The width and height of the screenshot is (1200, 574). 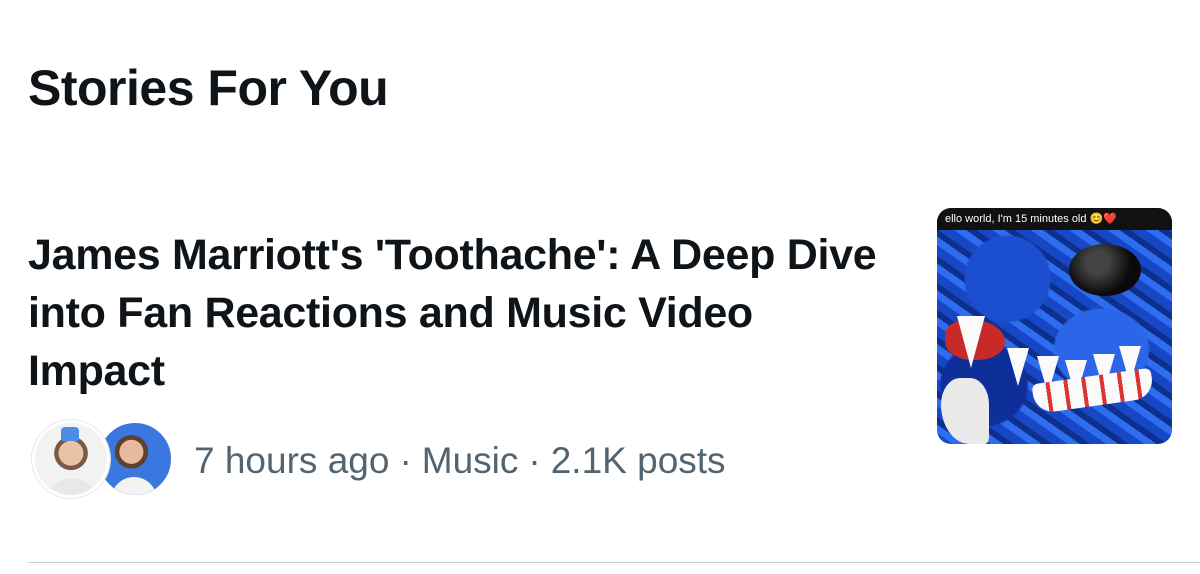 I want to click on story-meta-text: 7 hours ago · Music · 2.1K posts, so click(x=460, y=461).